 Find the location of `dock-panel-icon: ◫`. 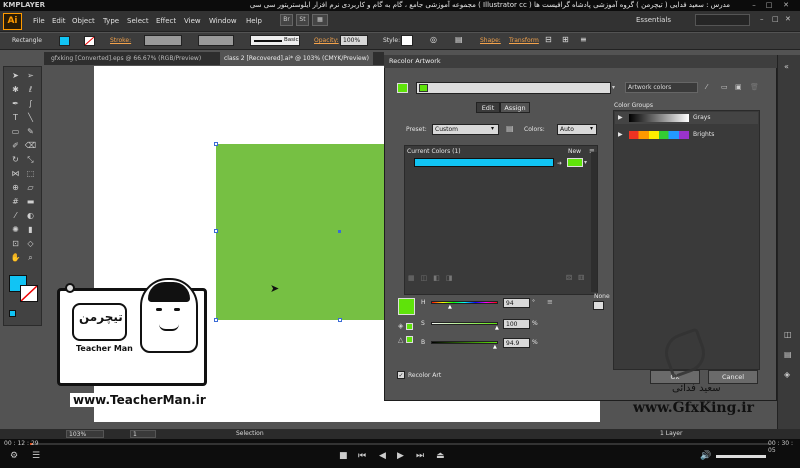

dock-panel-icon: ◫ is located at coordinates (788, 334).